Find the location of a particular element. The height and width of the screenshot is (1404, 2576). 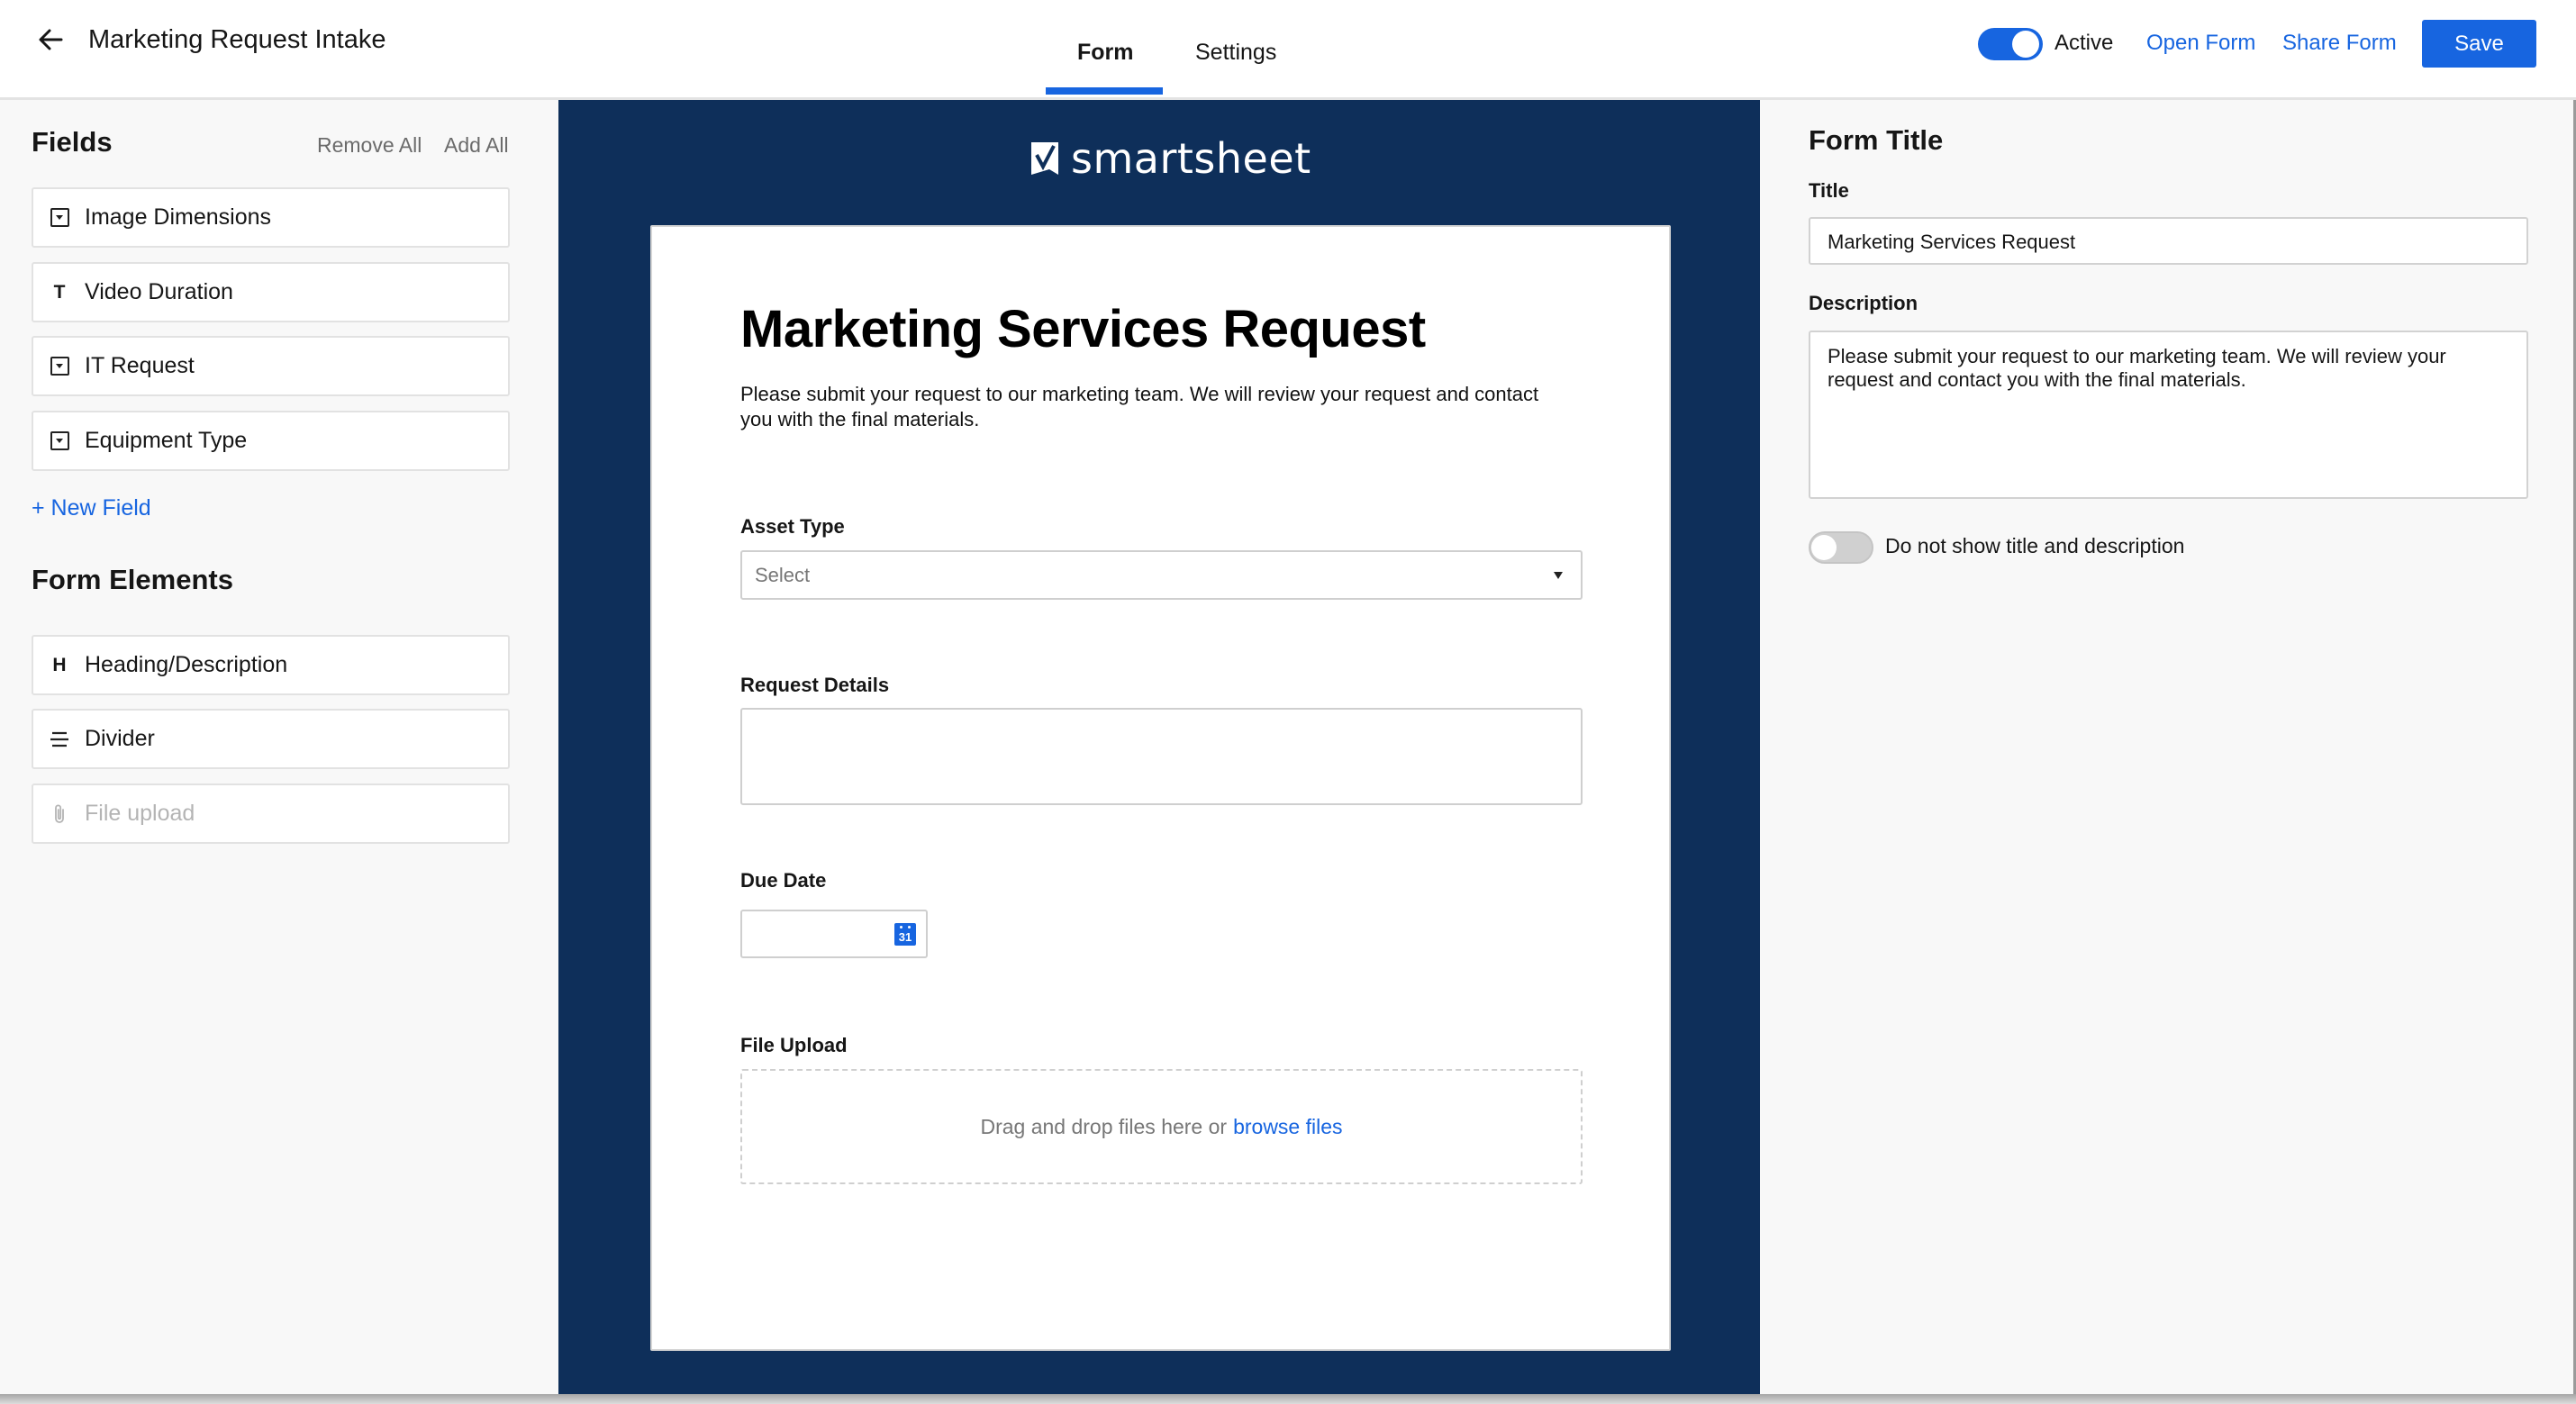

smartsheet-logo: smartsheet is located at coordinates (1171, 158).